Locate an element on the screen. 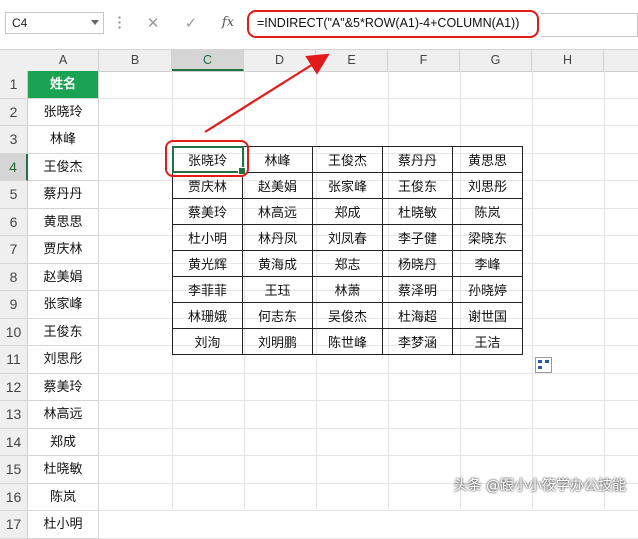 Image resolution: width=638 pixels, height=539 pixels. table-cell: 谢世国 is located at coordinates (487, 315).